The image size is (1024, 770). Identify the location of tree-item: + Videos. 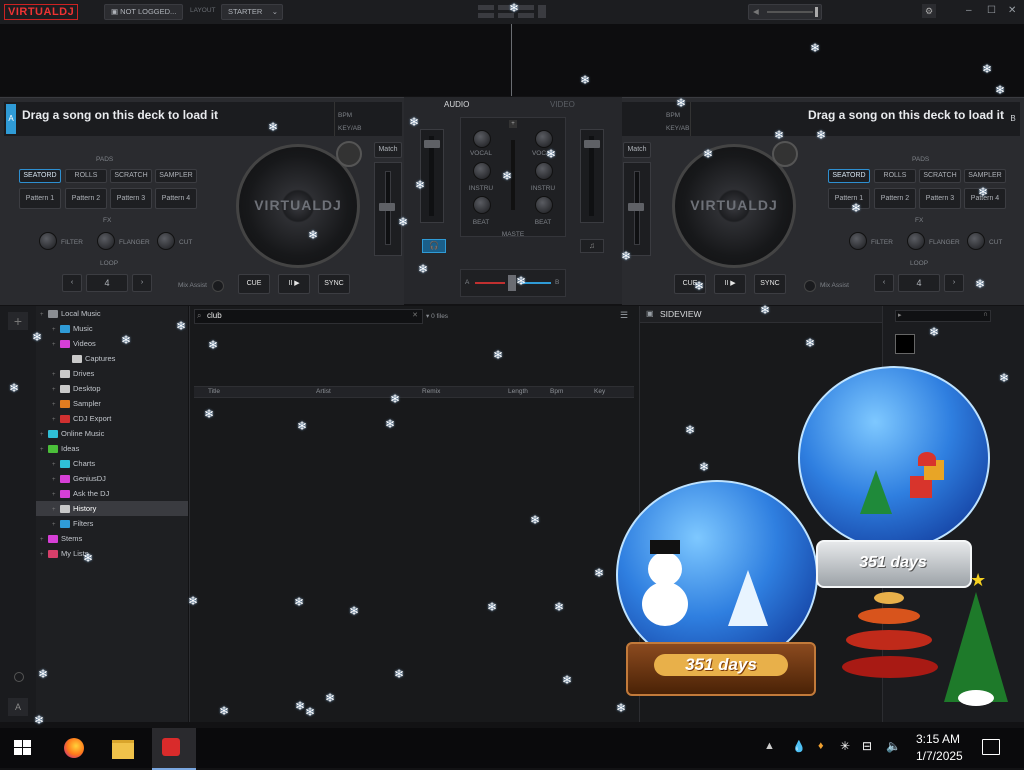
(112, 343).